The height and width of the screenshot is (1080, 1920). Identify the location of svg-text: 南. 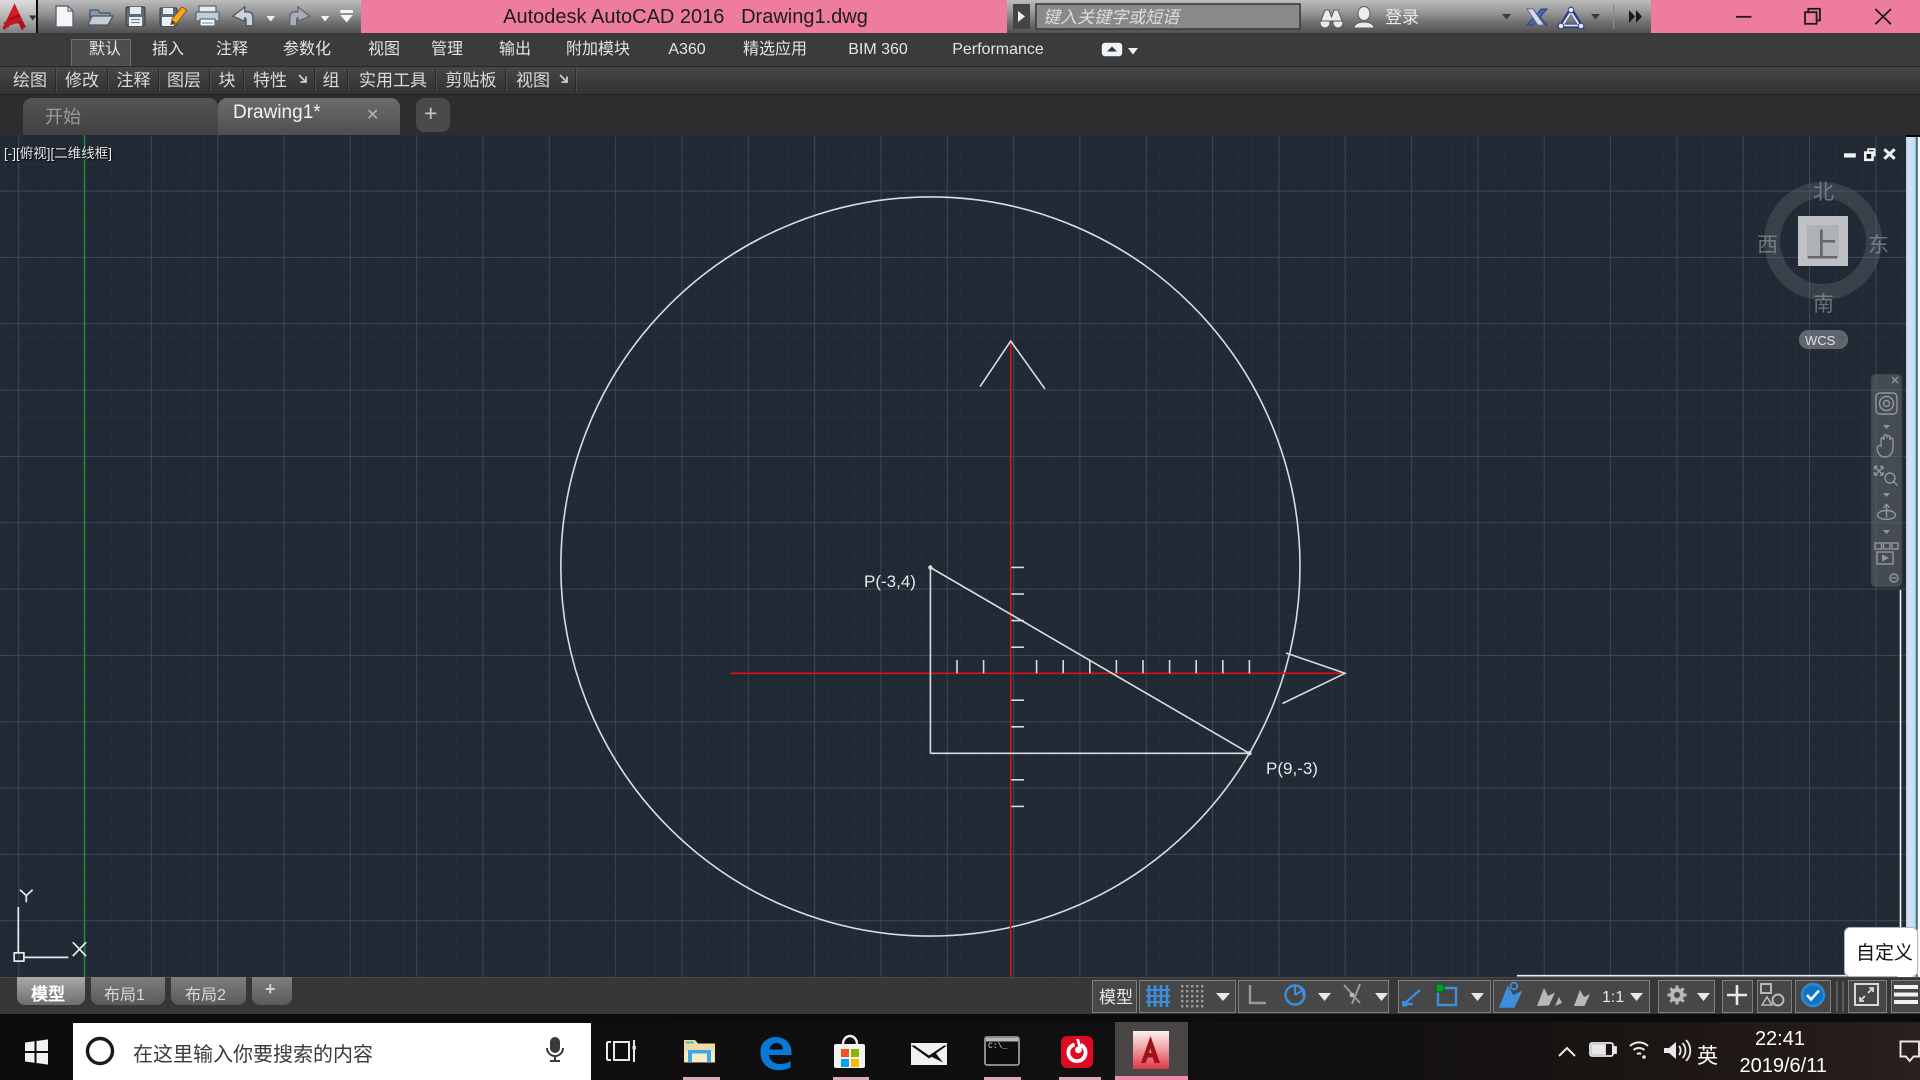
(1823, 304).